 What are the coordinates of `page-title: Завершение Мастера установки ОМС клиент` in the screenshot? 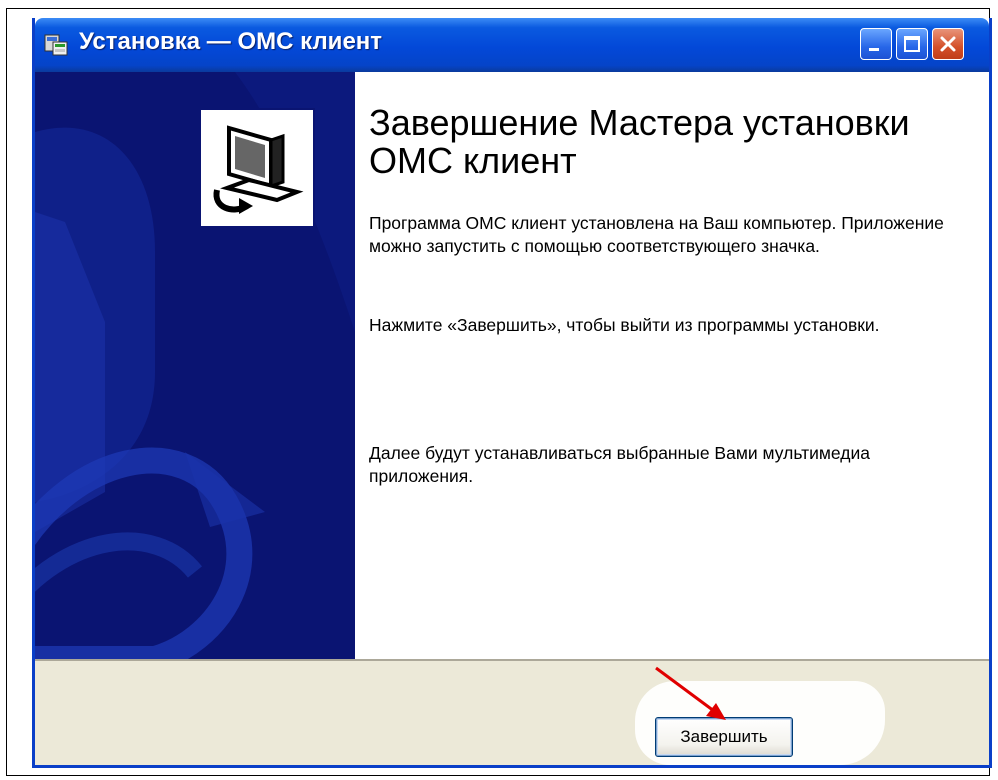 It's located at (639, 141).